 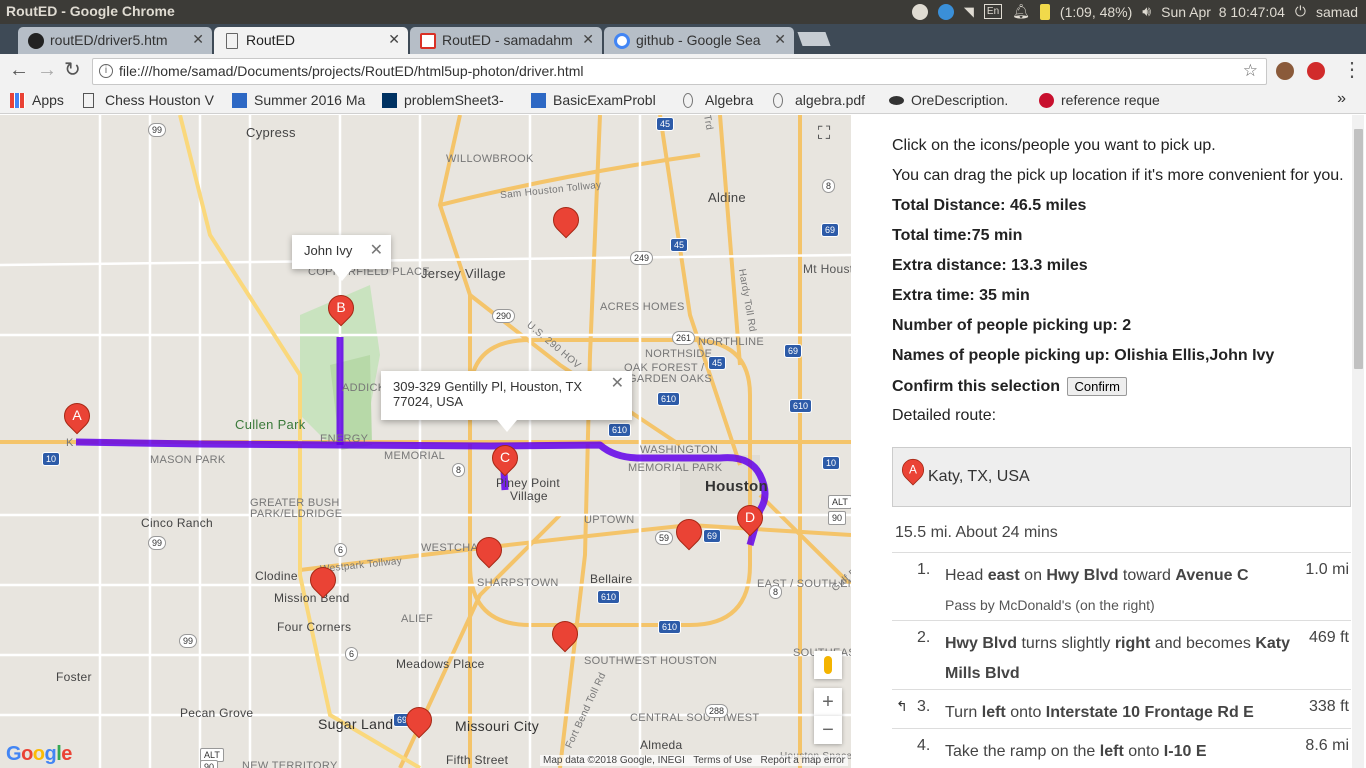 What do you see at coordinates (824, 137) in the screenshot?
I see `fullscreen-button: ⛶` at bounding box center [824, 137].